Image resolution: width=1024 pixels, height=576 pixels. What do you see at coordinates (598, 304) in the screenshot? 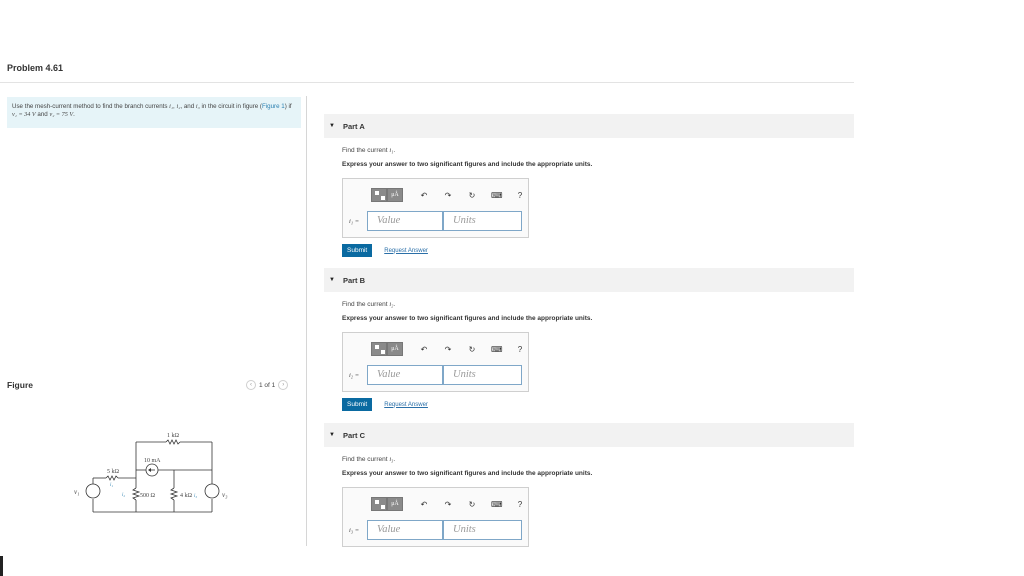
I see `part-b-question: Find the current i₂.` at bounding box center [598, 304].